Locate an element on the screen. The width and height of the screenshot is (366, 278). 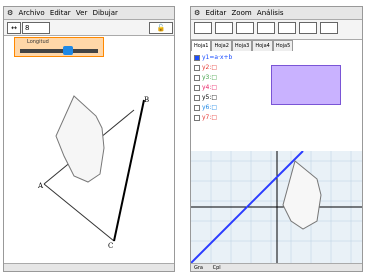
menu-archivo: Archivo is located at coordinates (32, 13).